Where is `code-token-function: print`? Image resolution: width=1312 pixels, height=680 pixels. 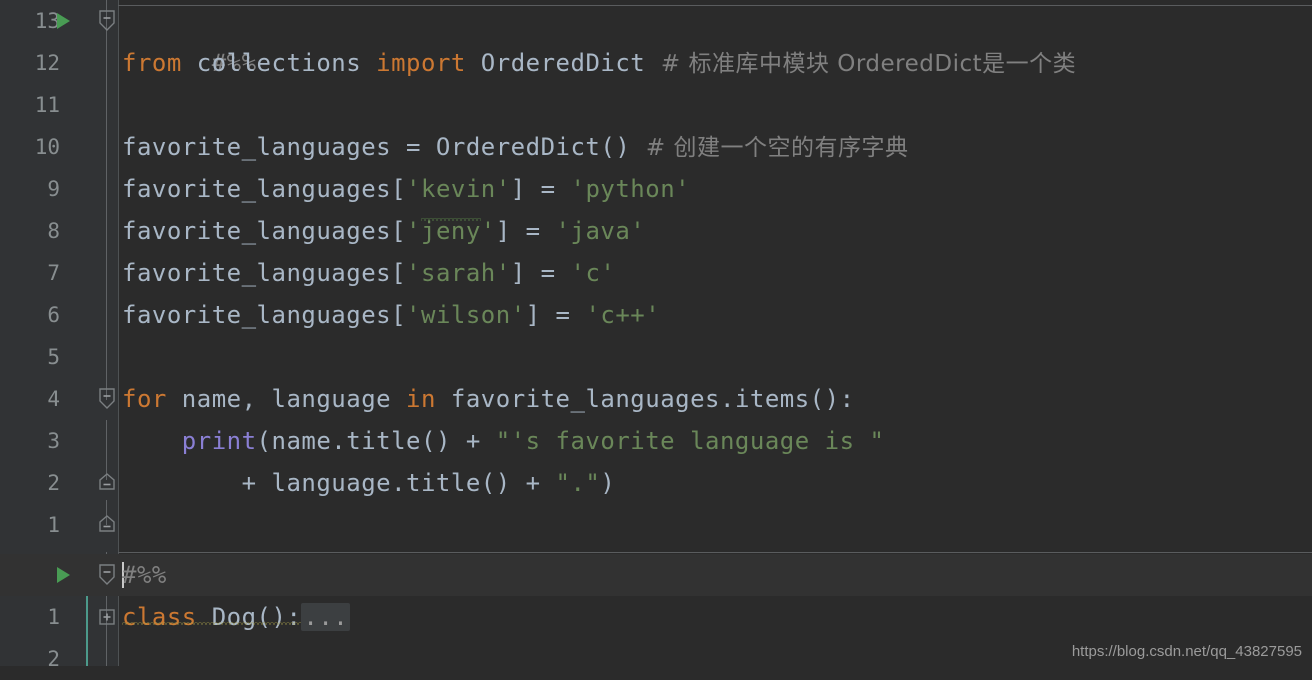
code-token-function: print is located at coordinates (219, 441).